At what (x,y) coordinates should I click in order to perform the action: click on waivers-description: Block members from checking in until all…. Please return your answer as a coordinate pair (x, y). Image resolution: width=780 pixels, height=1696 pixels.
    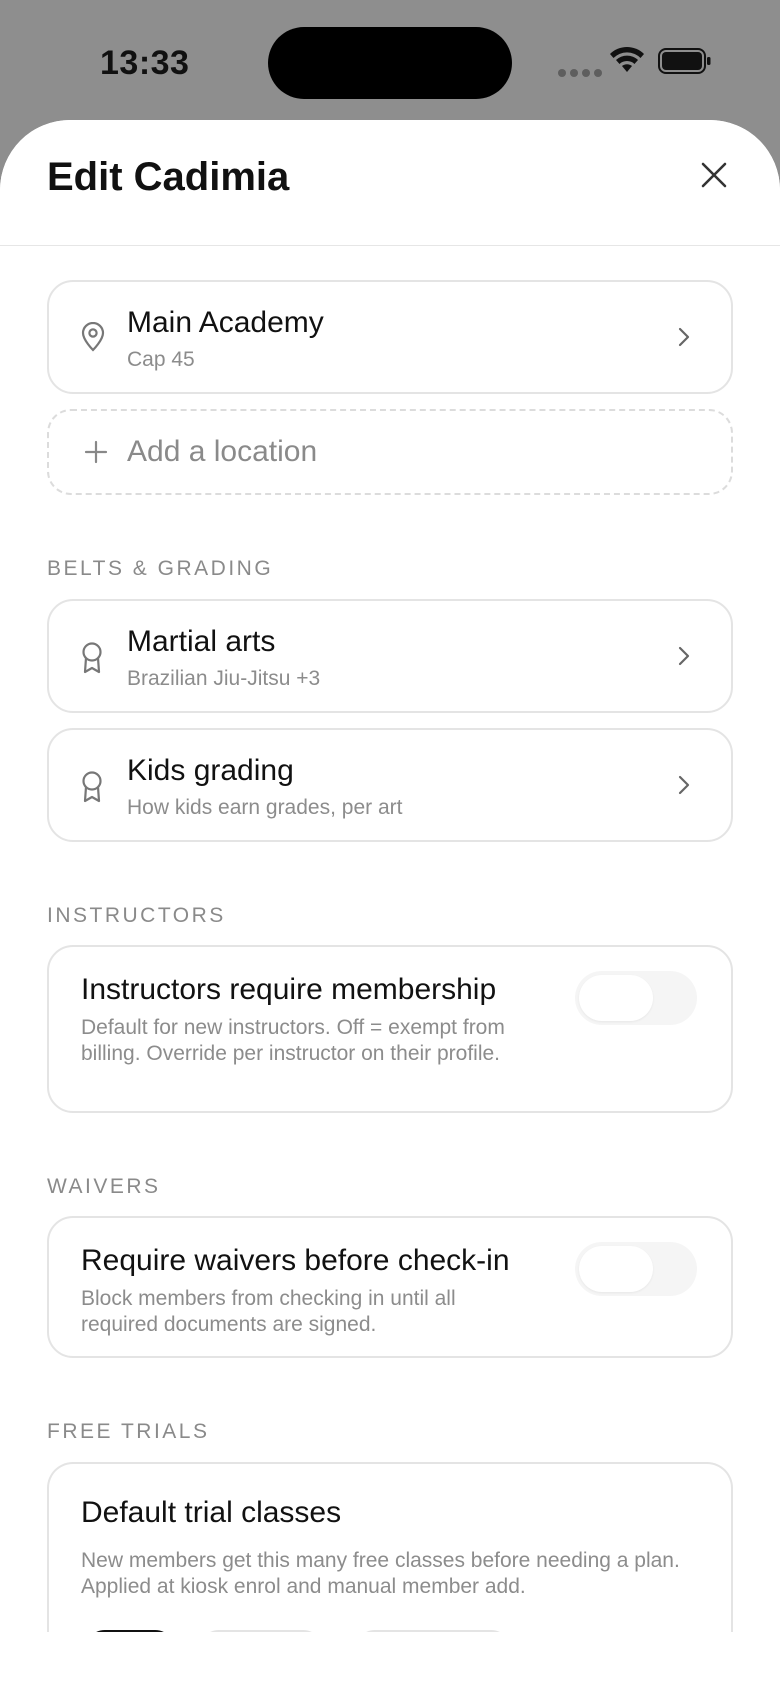
    Looking at the image, I should click on (268, 1311).